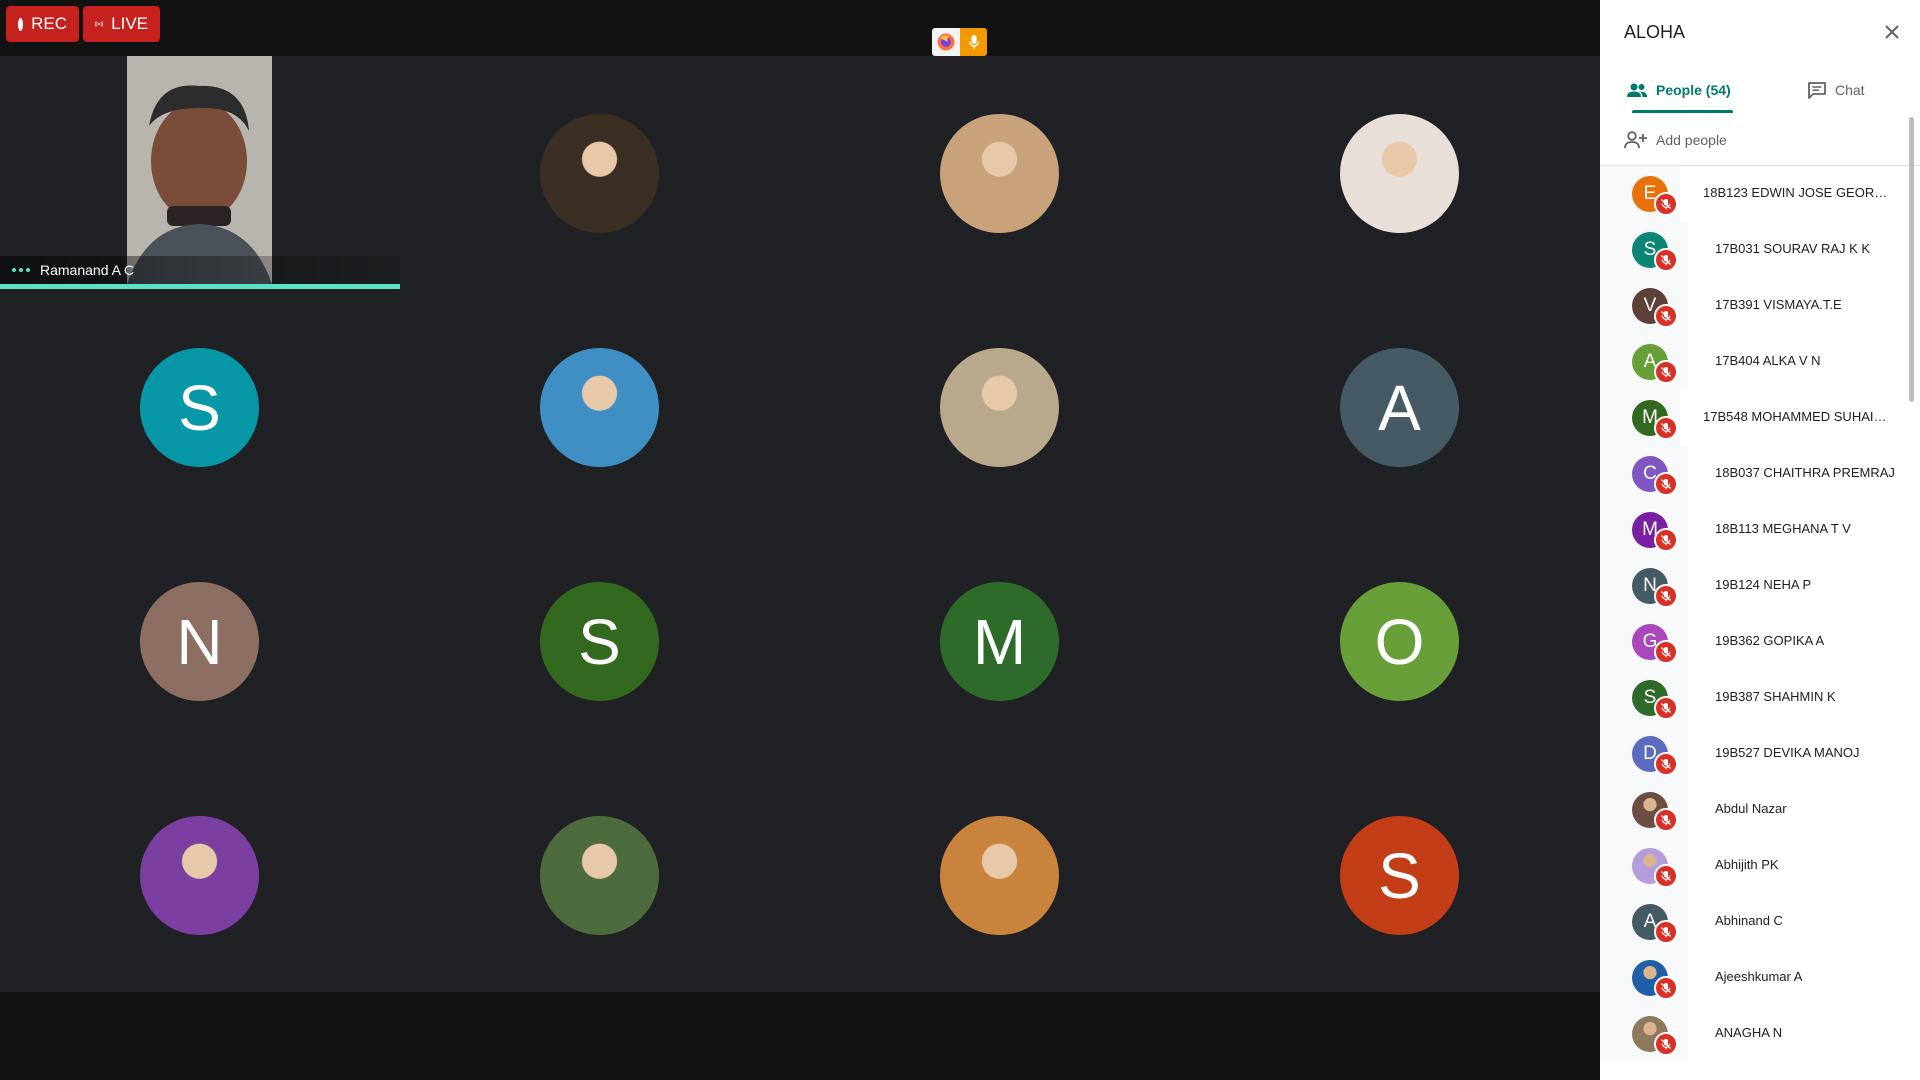 Image resolution: width=1920 pixels, height=1080 pixels. Describe the element at coordinates (1763, 584) in the screenshot. I see `participant-name: 19B124 NEHA P` at that location.